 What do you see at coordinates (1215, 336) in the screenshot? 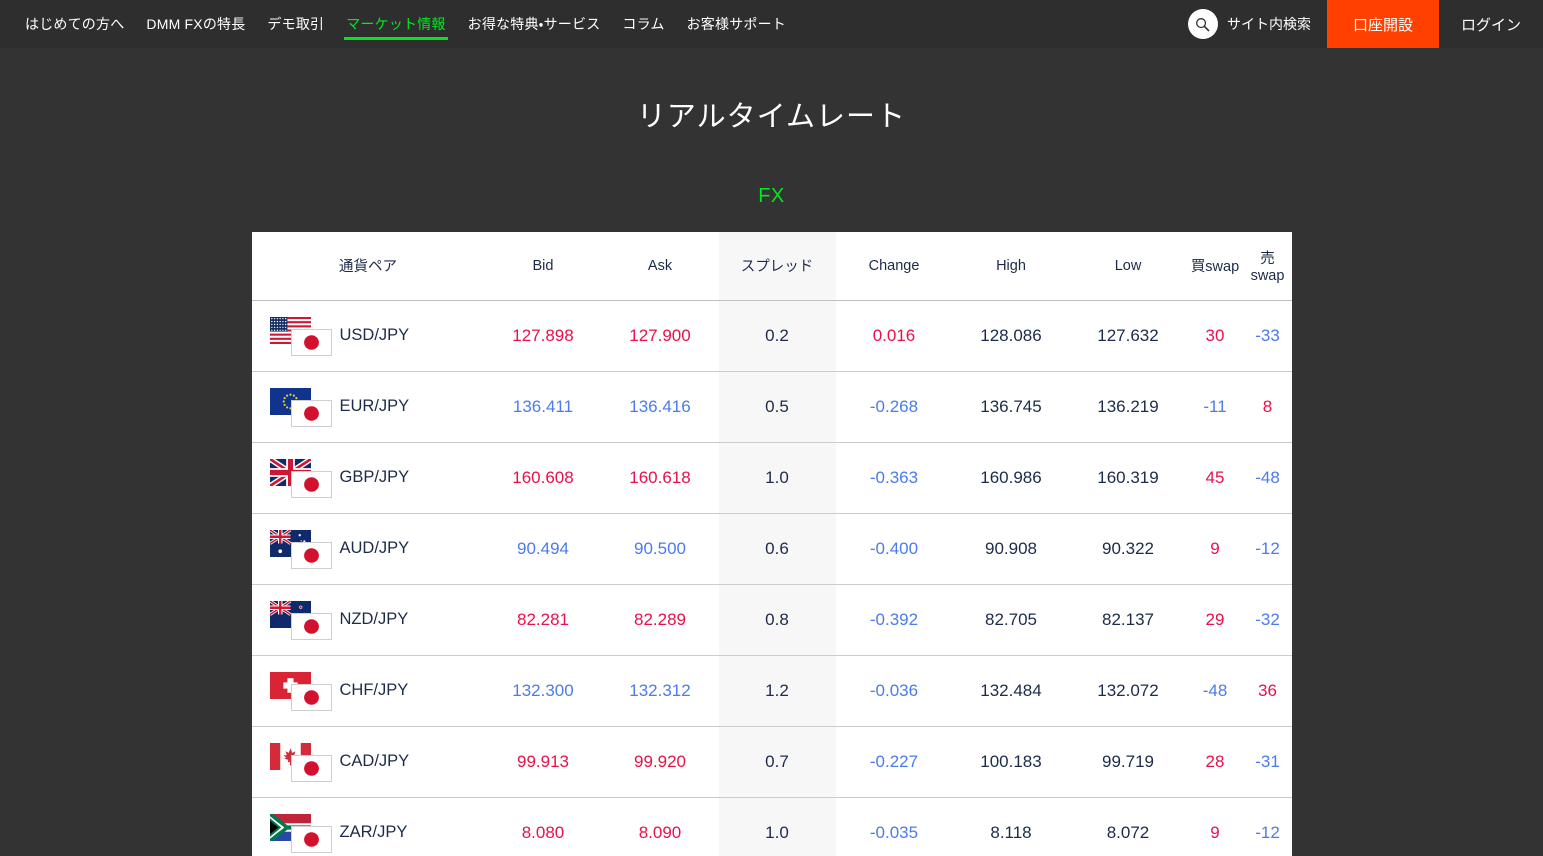
I see `cell-buy-swap: 30` at bounding box center [1215, 336].